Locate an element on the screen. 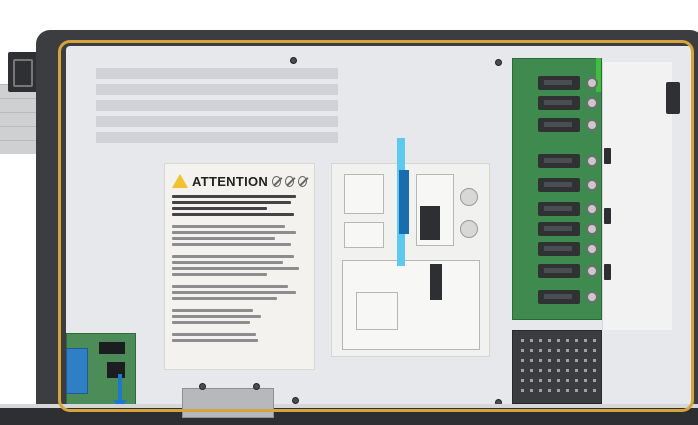  bottom-edge is located at coordinates (349, 414).